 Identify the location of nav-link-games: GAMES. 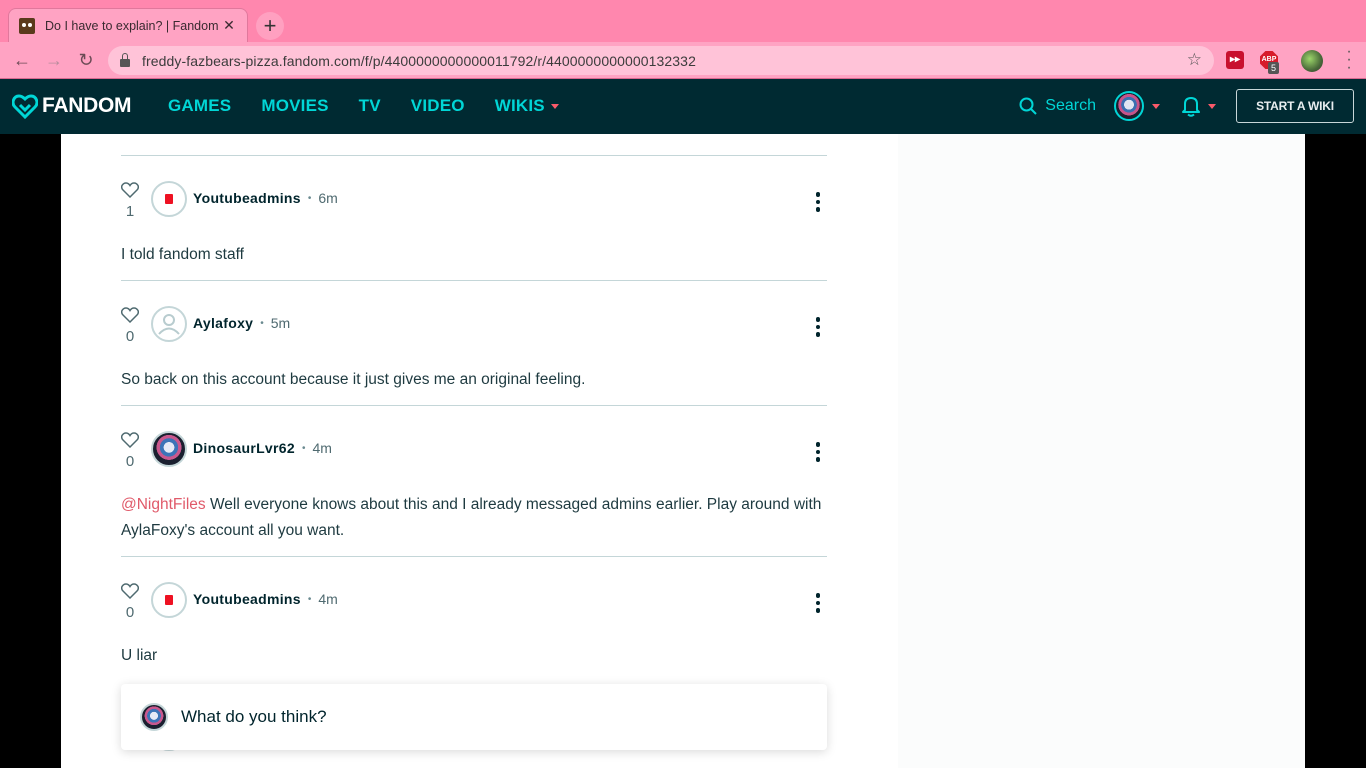
(199, 106).